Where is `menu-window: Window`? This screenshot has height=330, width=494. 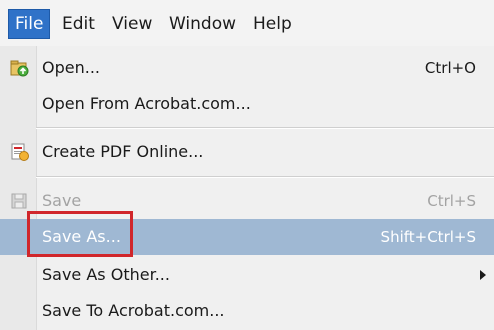 menu-window: Window is located at coordinates (202, 24).